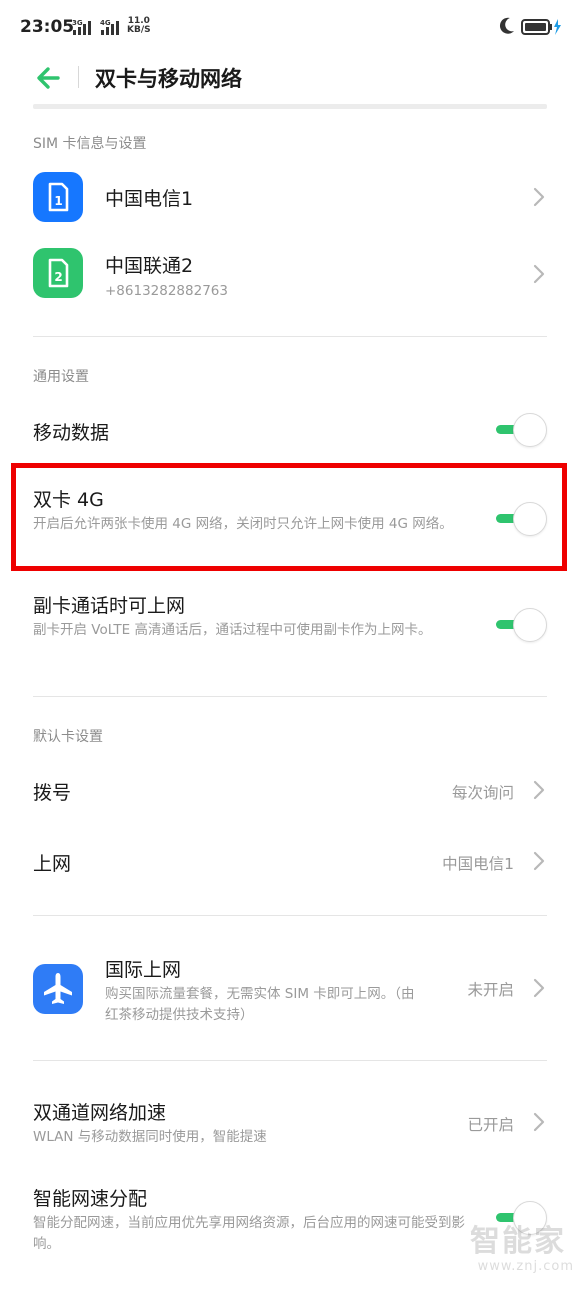  Describe the element at coordinates (143, 970) in the screenshot. I see `international-internet-title: 国际上网` at that location.